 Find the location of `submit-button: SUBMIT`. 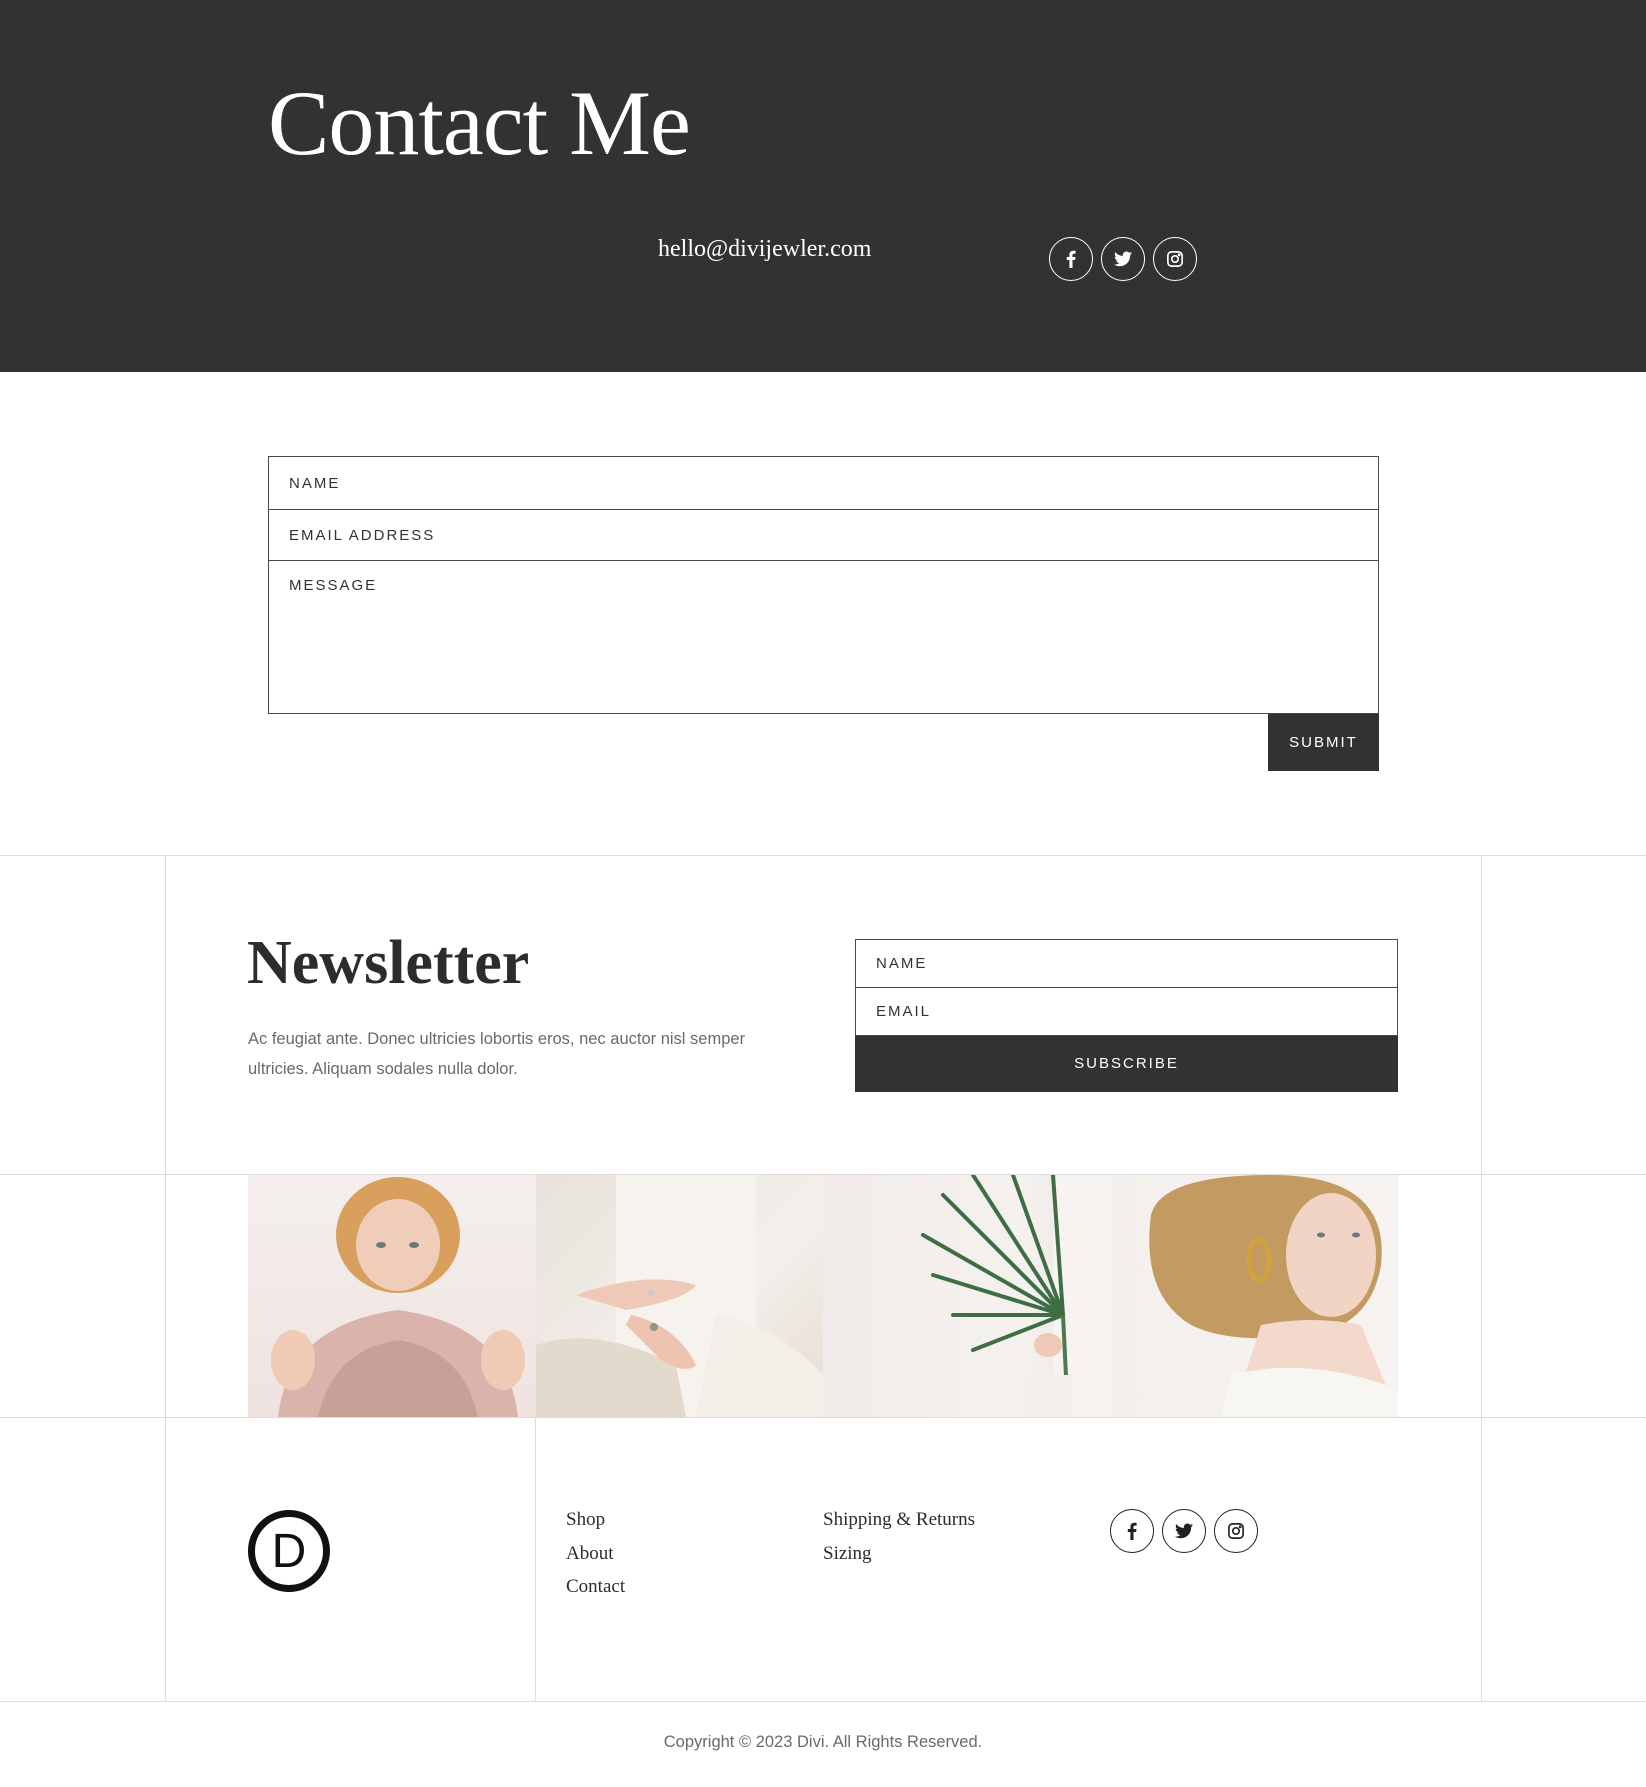

submit-button: SUBMIT is located at coordinates (1323, 742).